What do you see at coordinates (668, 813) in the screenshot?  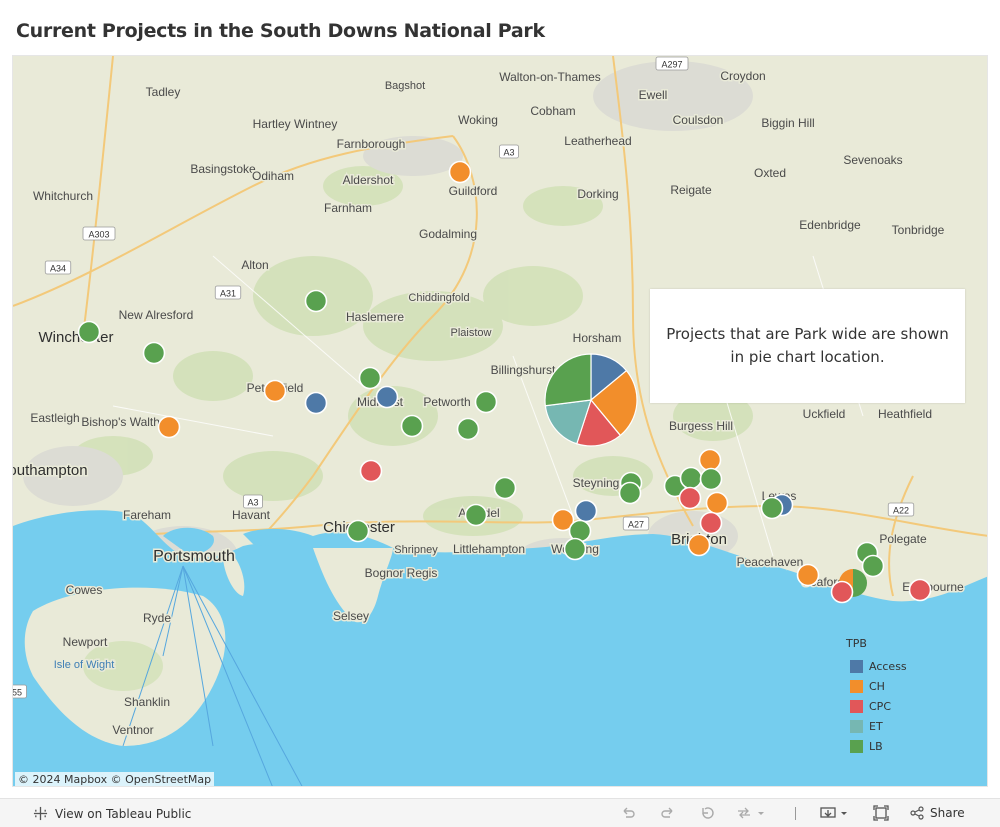 I see `redo-icon` at bounding box center [668, 813].